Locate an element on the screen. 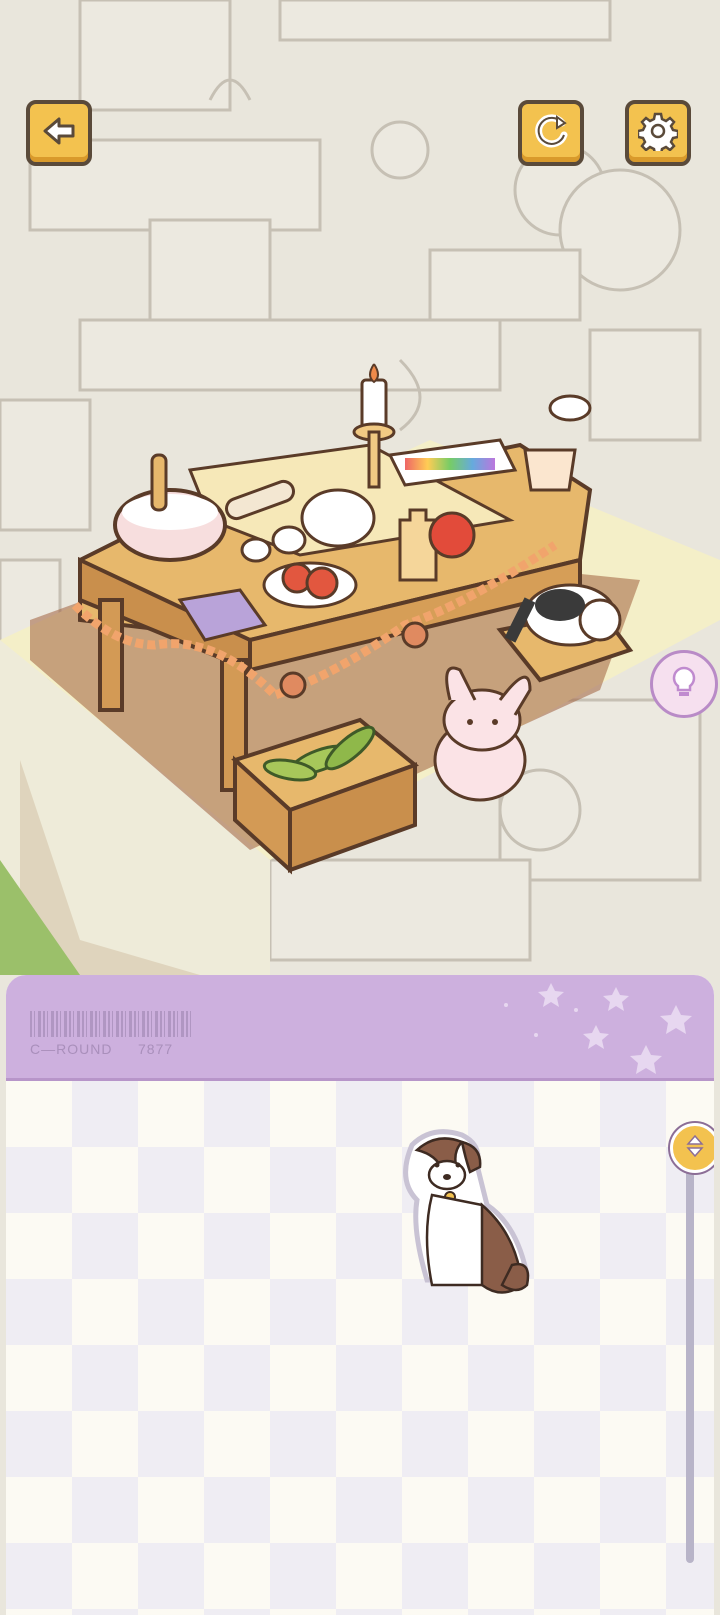 This screenshot has height=1615, width=720. back-button is located at coordinates (59, 133).